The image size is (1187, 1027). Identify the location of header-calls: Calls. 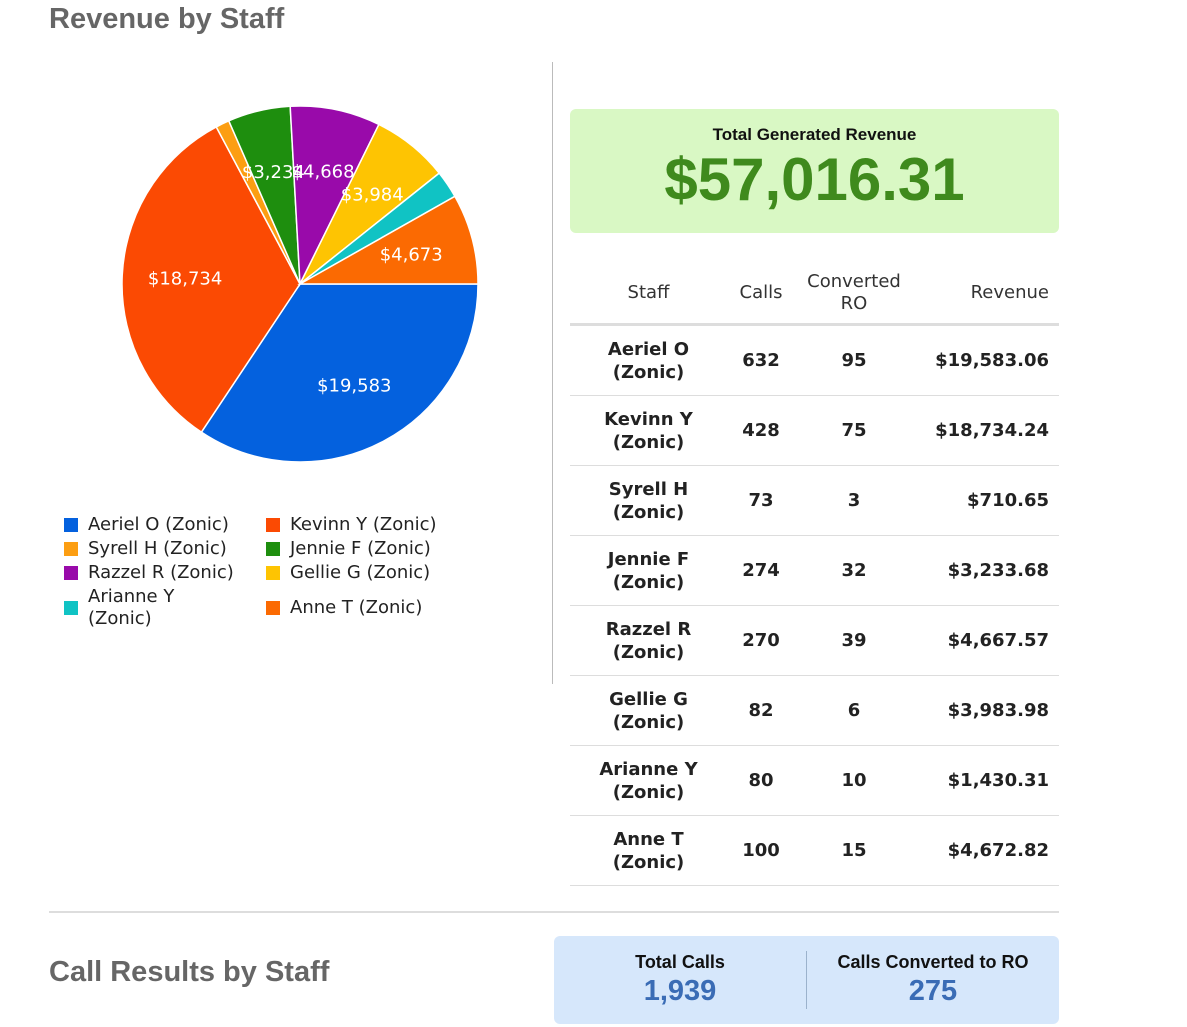
(761, 292).